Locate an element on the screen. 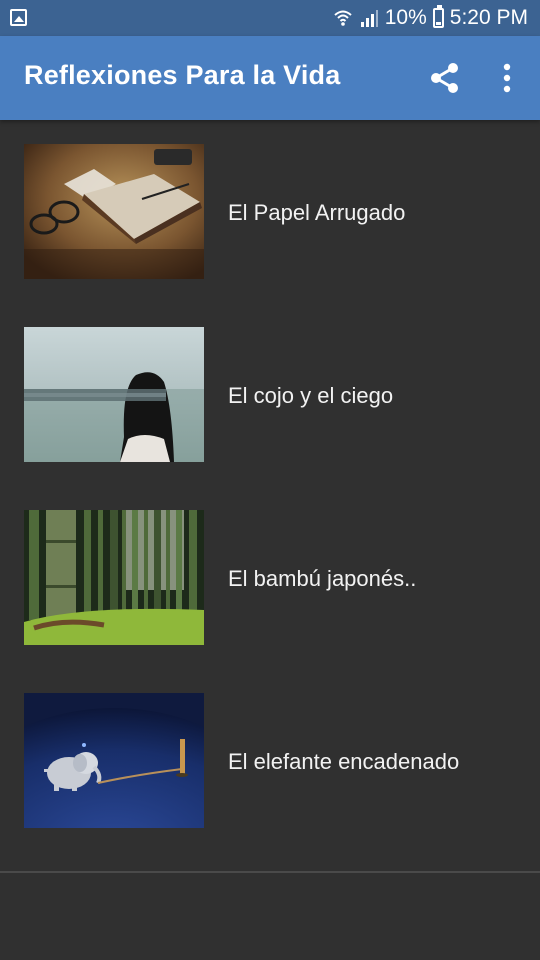 The width and height of the screenshot is (540, 960). more-options-icon is located at coordinates (507, 78).